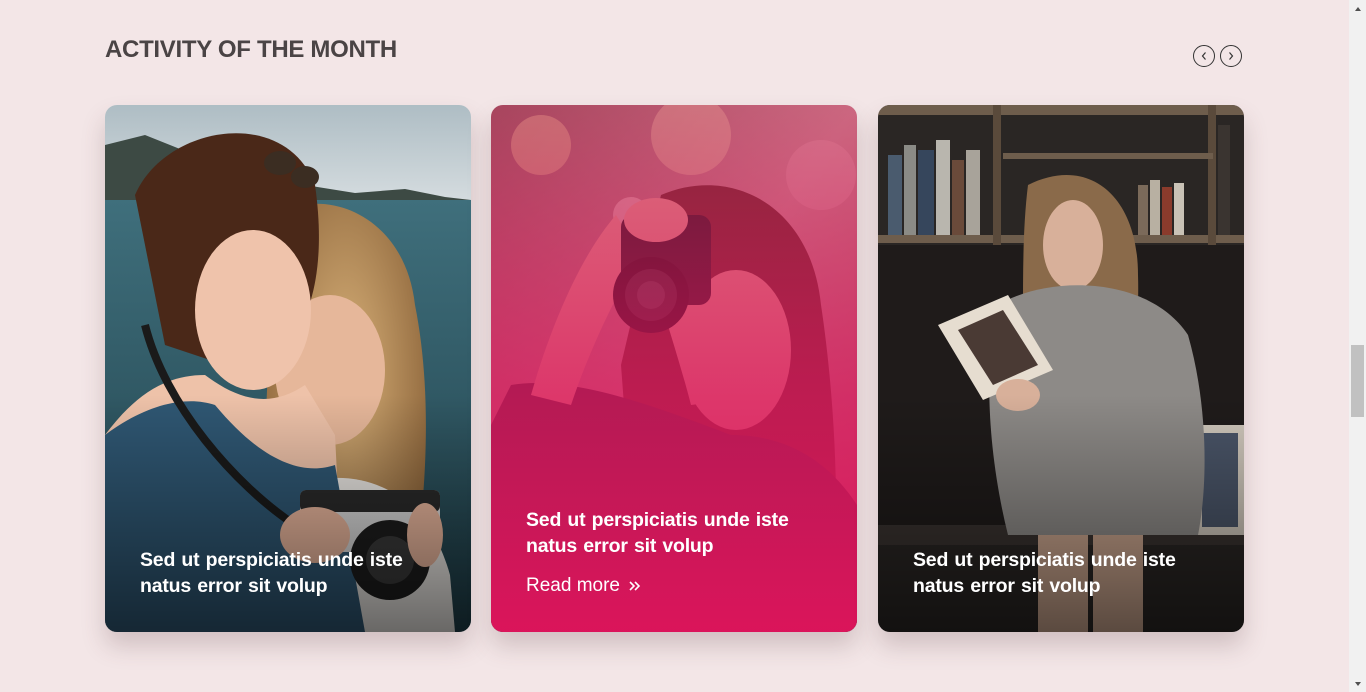  I want to click on carousel-next-button, so click(1231, 56).